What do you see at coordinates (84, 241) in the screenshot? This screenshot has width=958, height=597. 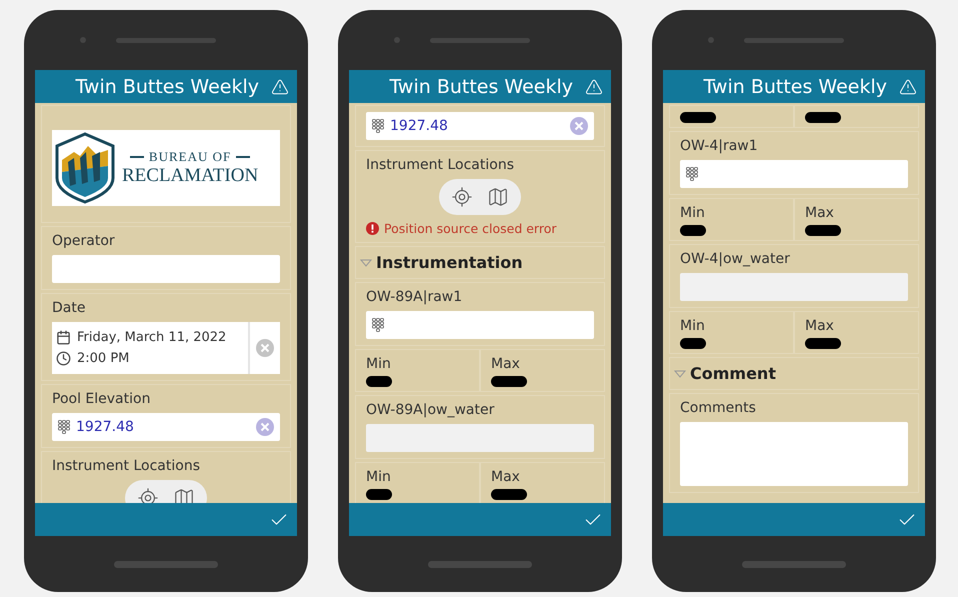 I see `field-label: Operator` at bounding box center [84, 241].